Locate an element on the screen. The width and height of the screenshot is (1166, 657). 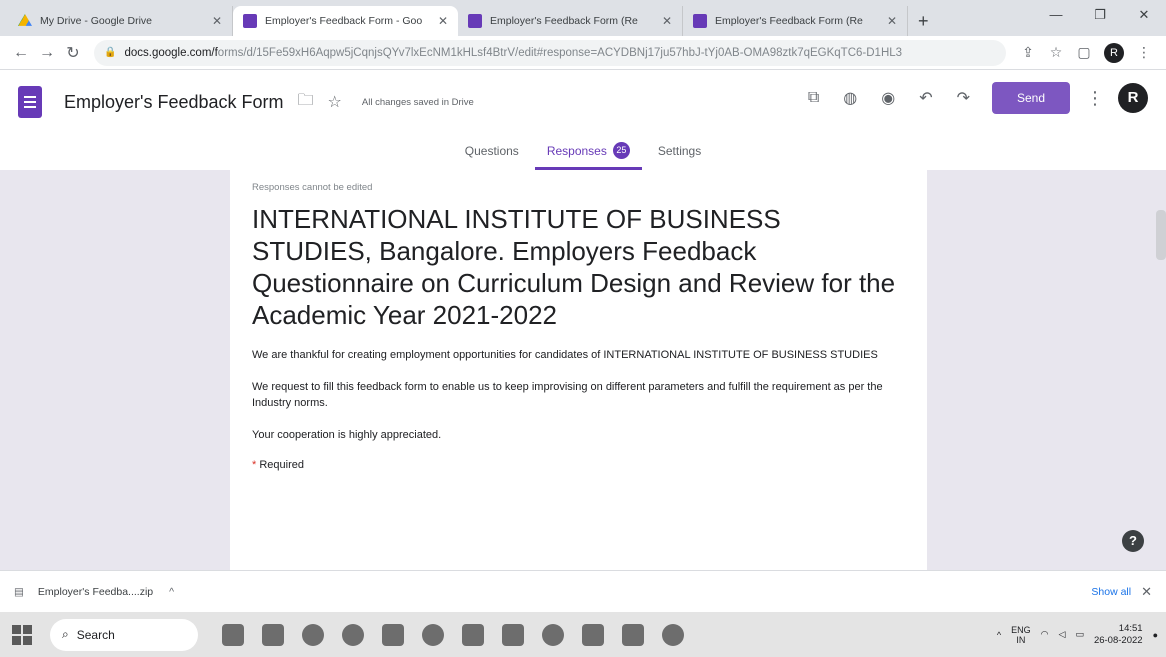
chevron-up-icon: ^ is located at coordinates (171, 592).